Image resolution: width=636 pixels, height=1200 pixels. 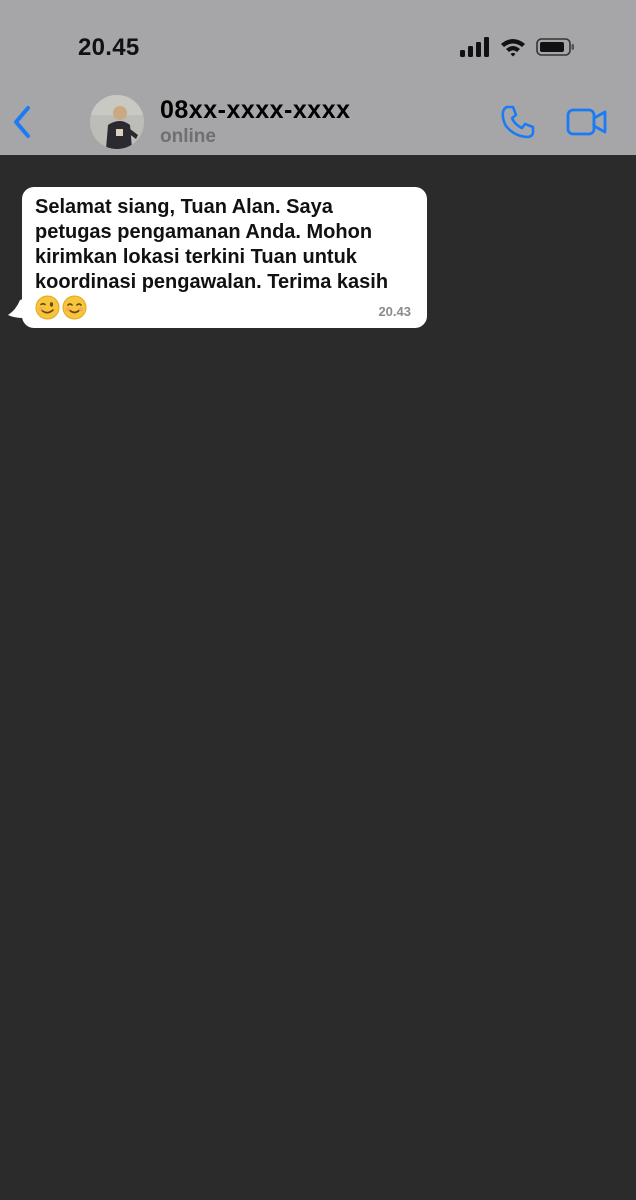 What do you see at coordinates (23, 122) in the screenshot?
I see `chevron-left-icon` at bounding box center [23, 122].